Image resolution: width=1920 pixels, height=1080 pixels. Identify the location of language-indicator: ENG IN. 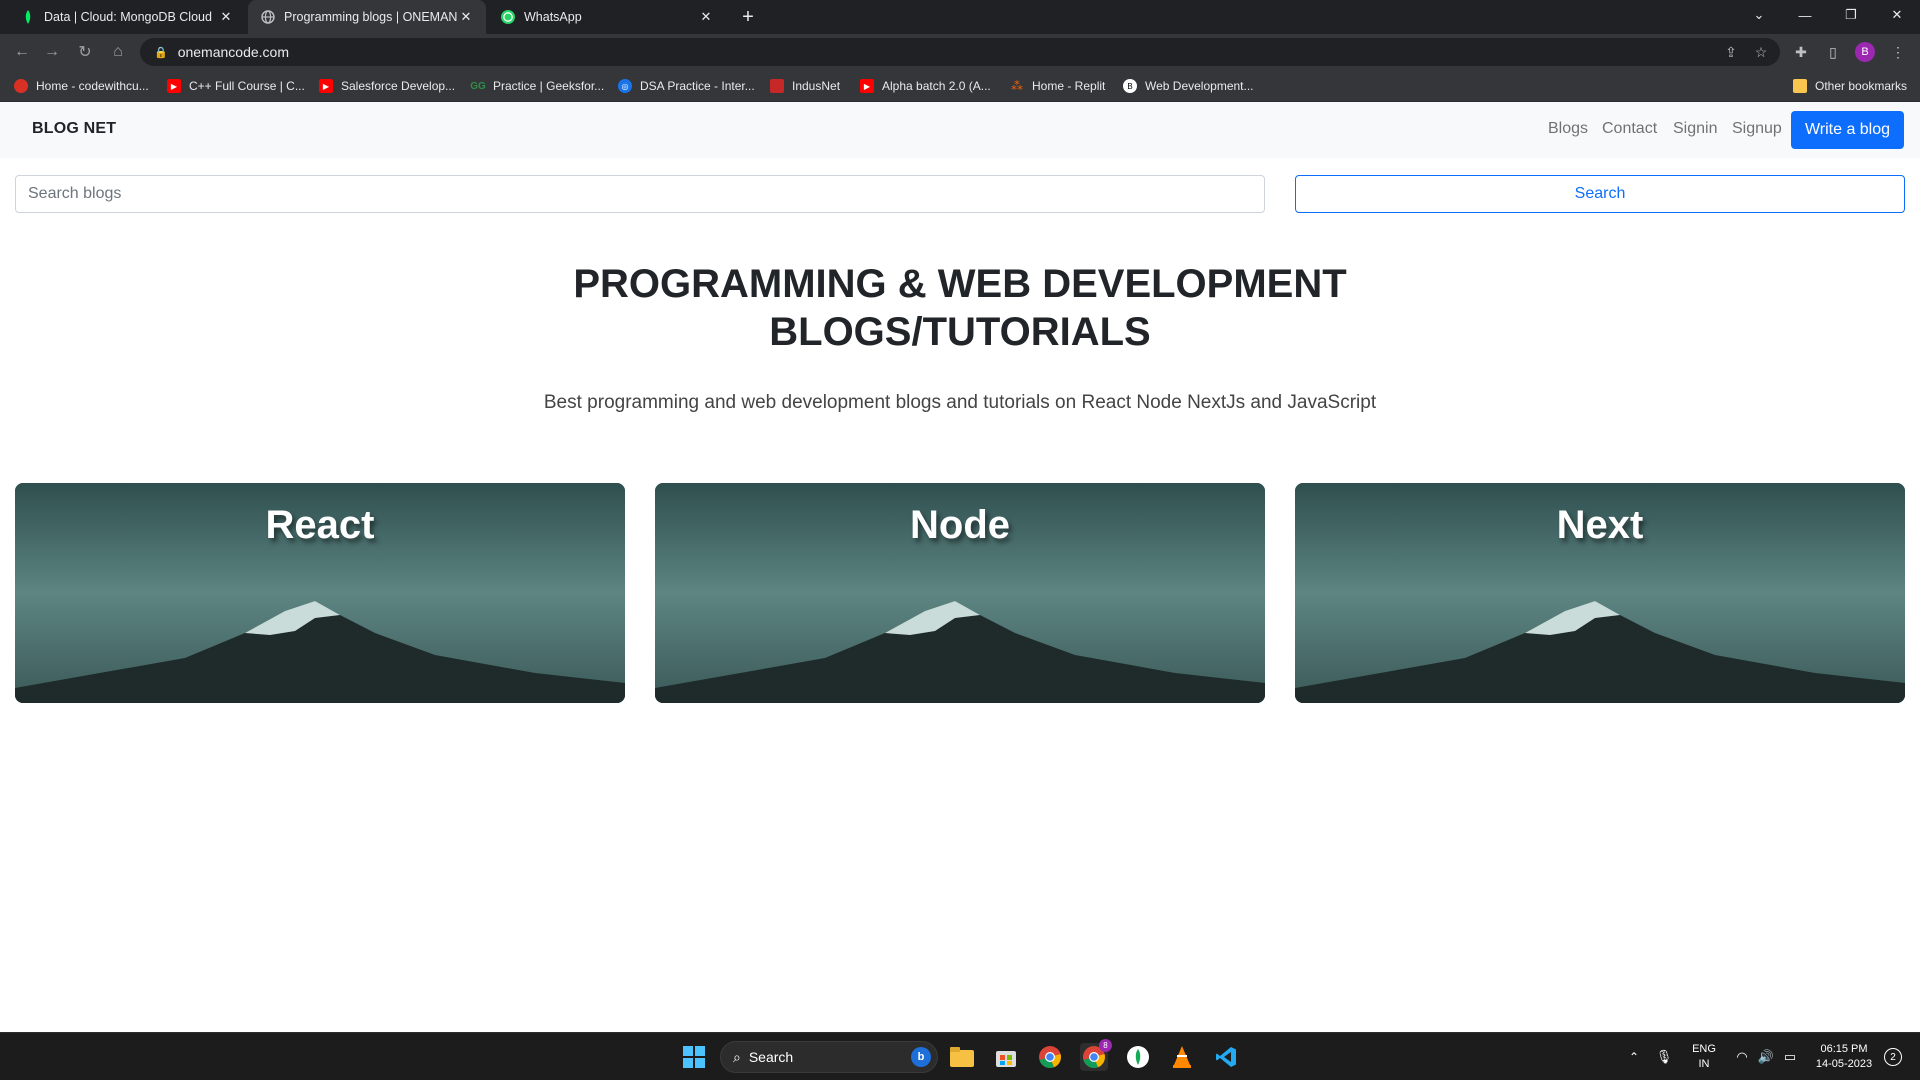
(1704, 1057).